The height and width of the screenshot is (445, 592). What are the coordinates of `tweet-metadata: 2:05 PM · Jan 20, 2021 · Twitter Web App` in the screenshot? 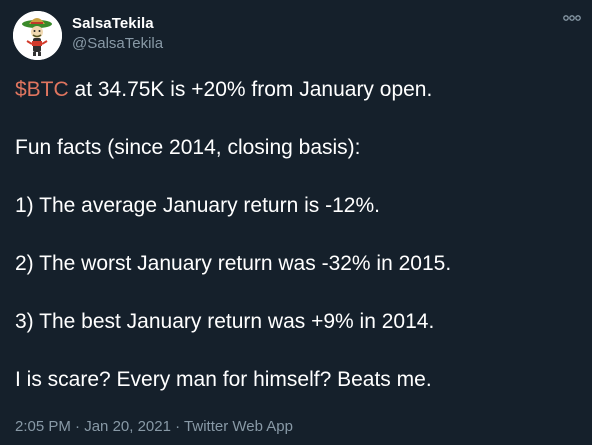 It's located at (154, 426).